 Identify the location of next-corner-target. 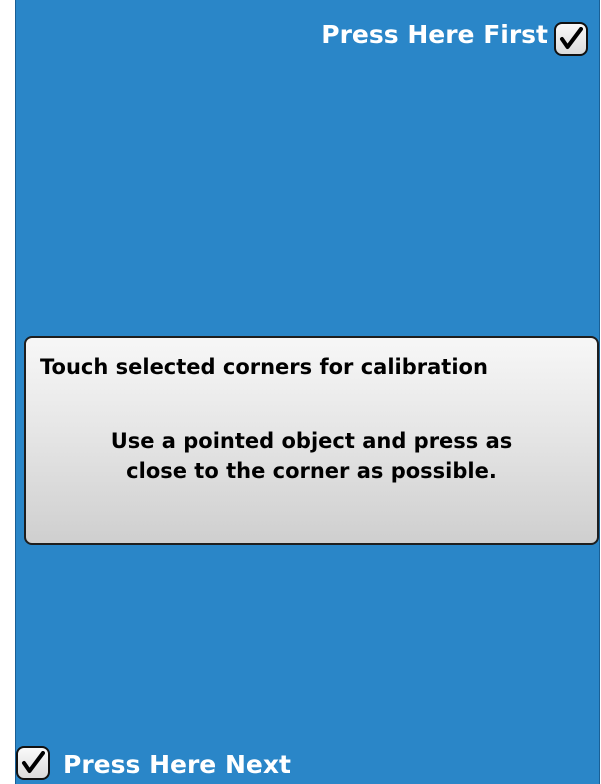
(33, 763).